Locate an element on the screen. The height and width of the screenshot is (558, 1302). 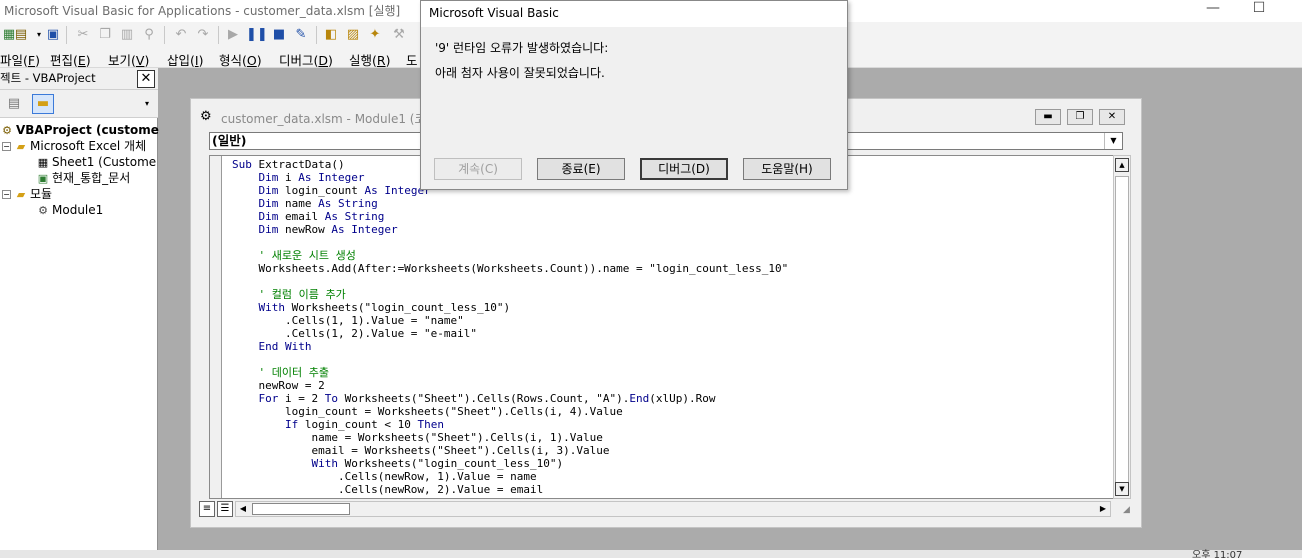
view-code-icon: ▤ is located at coordinates (14, 104).